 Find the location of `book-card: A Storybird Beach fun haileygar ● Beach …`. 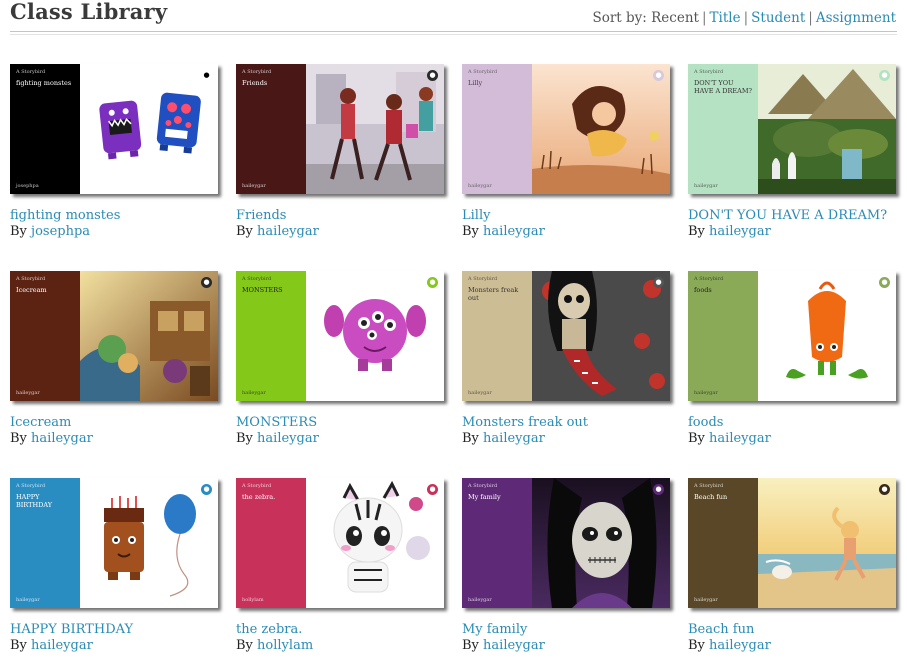

book-card: A Storybird Beach fun haileygar ● Beach … is located at coordinates (792, 566).